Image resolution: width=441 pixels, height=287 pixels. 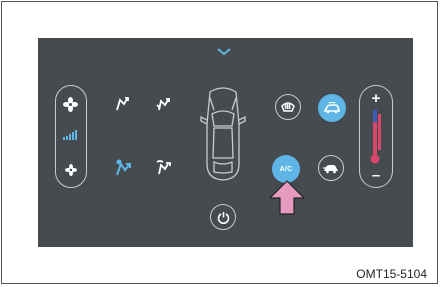 I want to click on pointing-arrow-icon, so click(x=287, y=198).